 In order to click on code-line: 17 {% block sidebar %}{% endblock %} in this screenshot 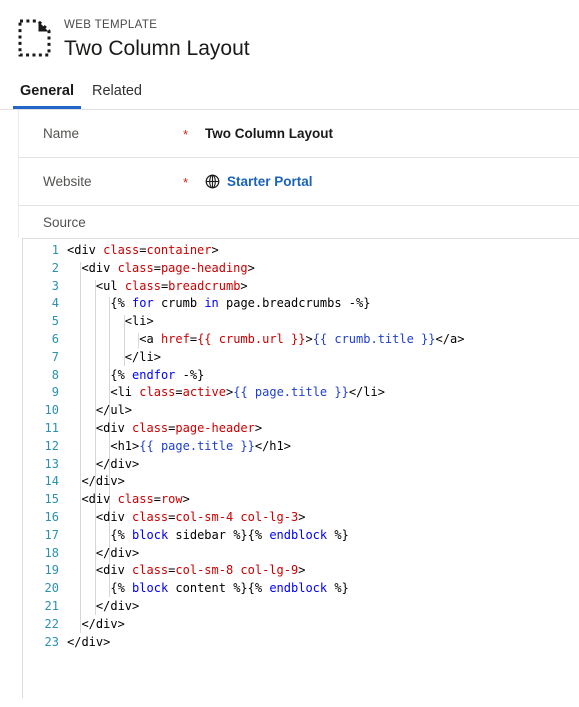, I will do `click(301, 536)`.